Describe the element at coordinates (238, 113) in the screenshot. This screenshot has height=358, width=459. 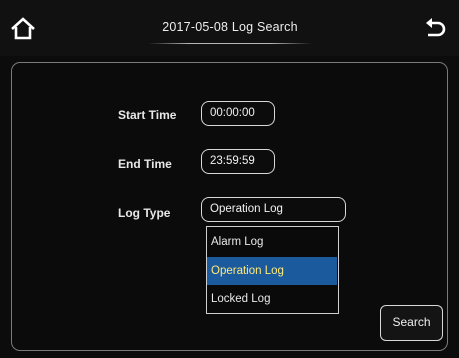
I see `start-time-field: 00:00:00` at that location.